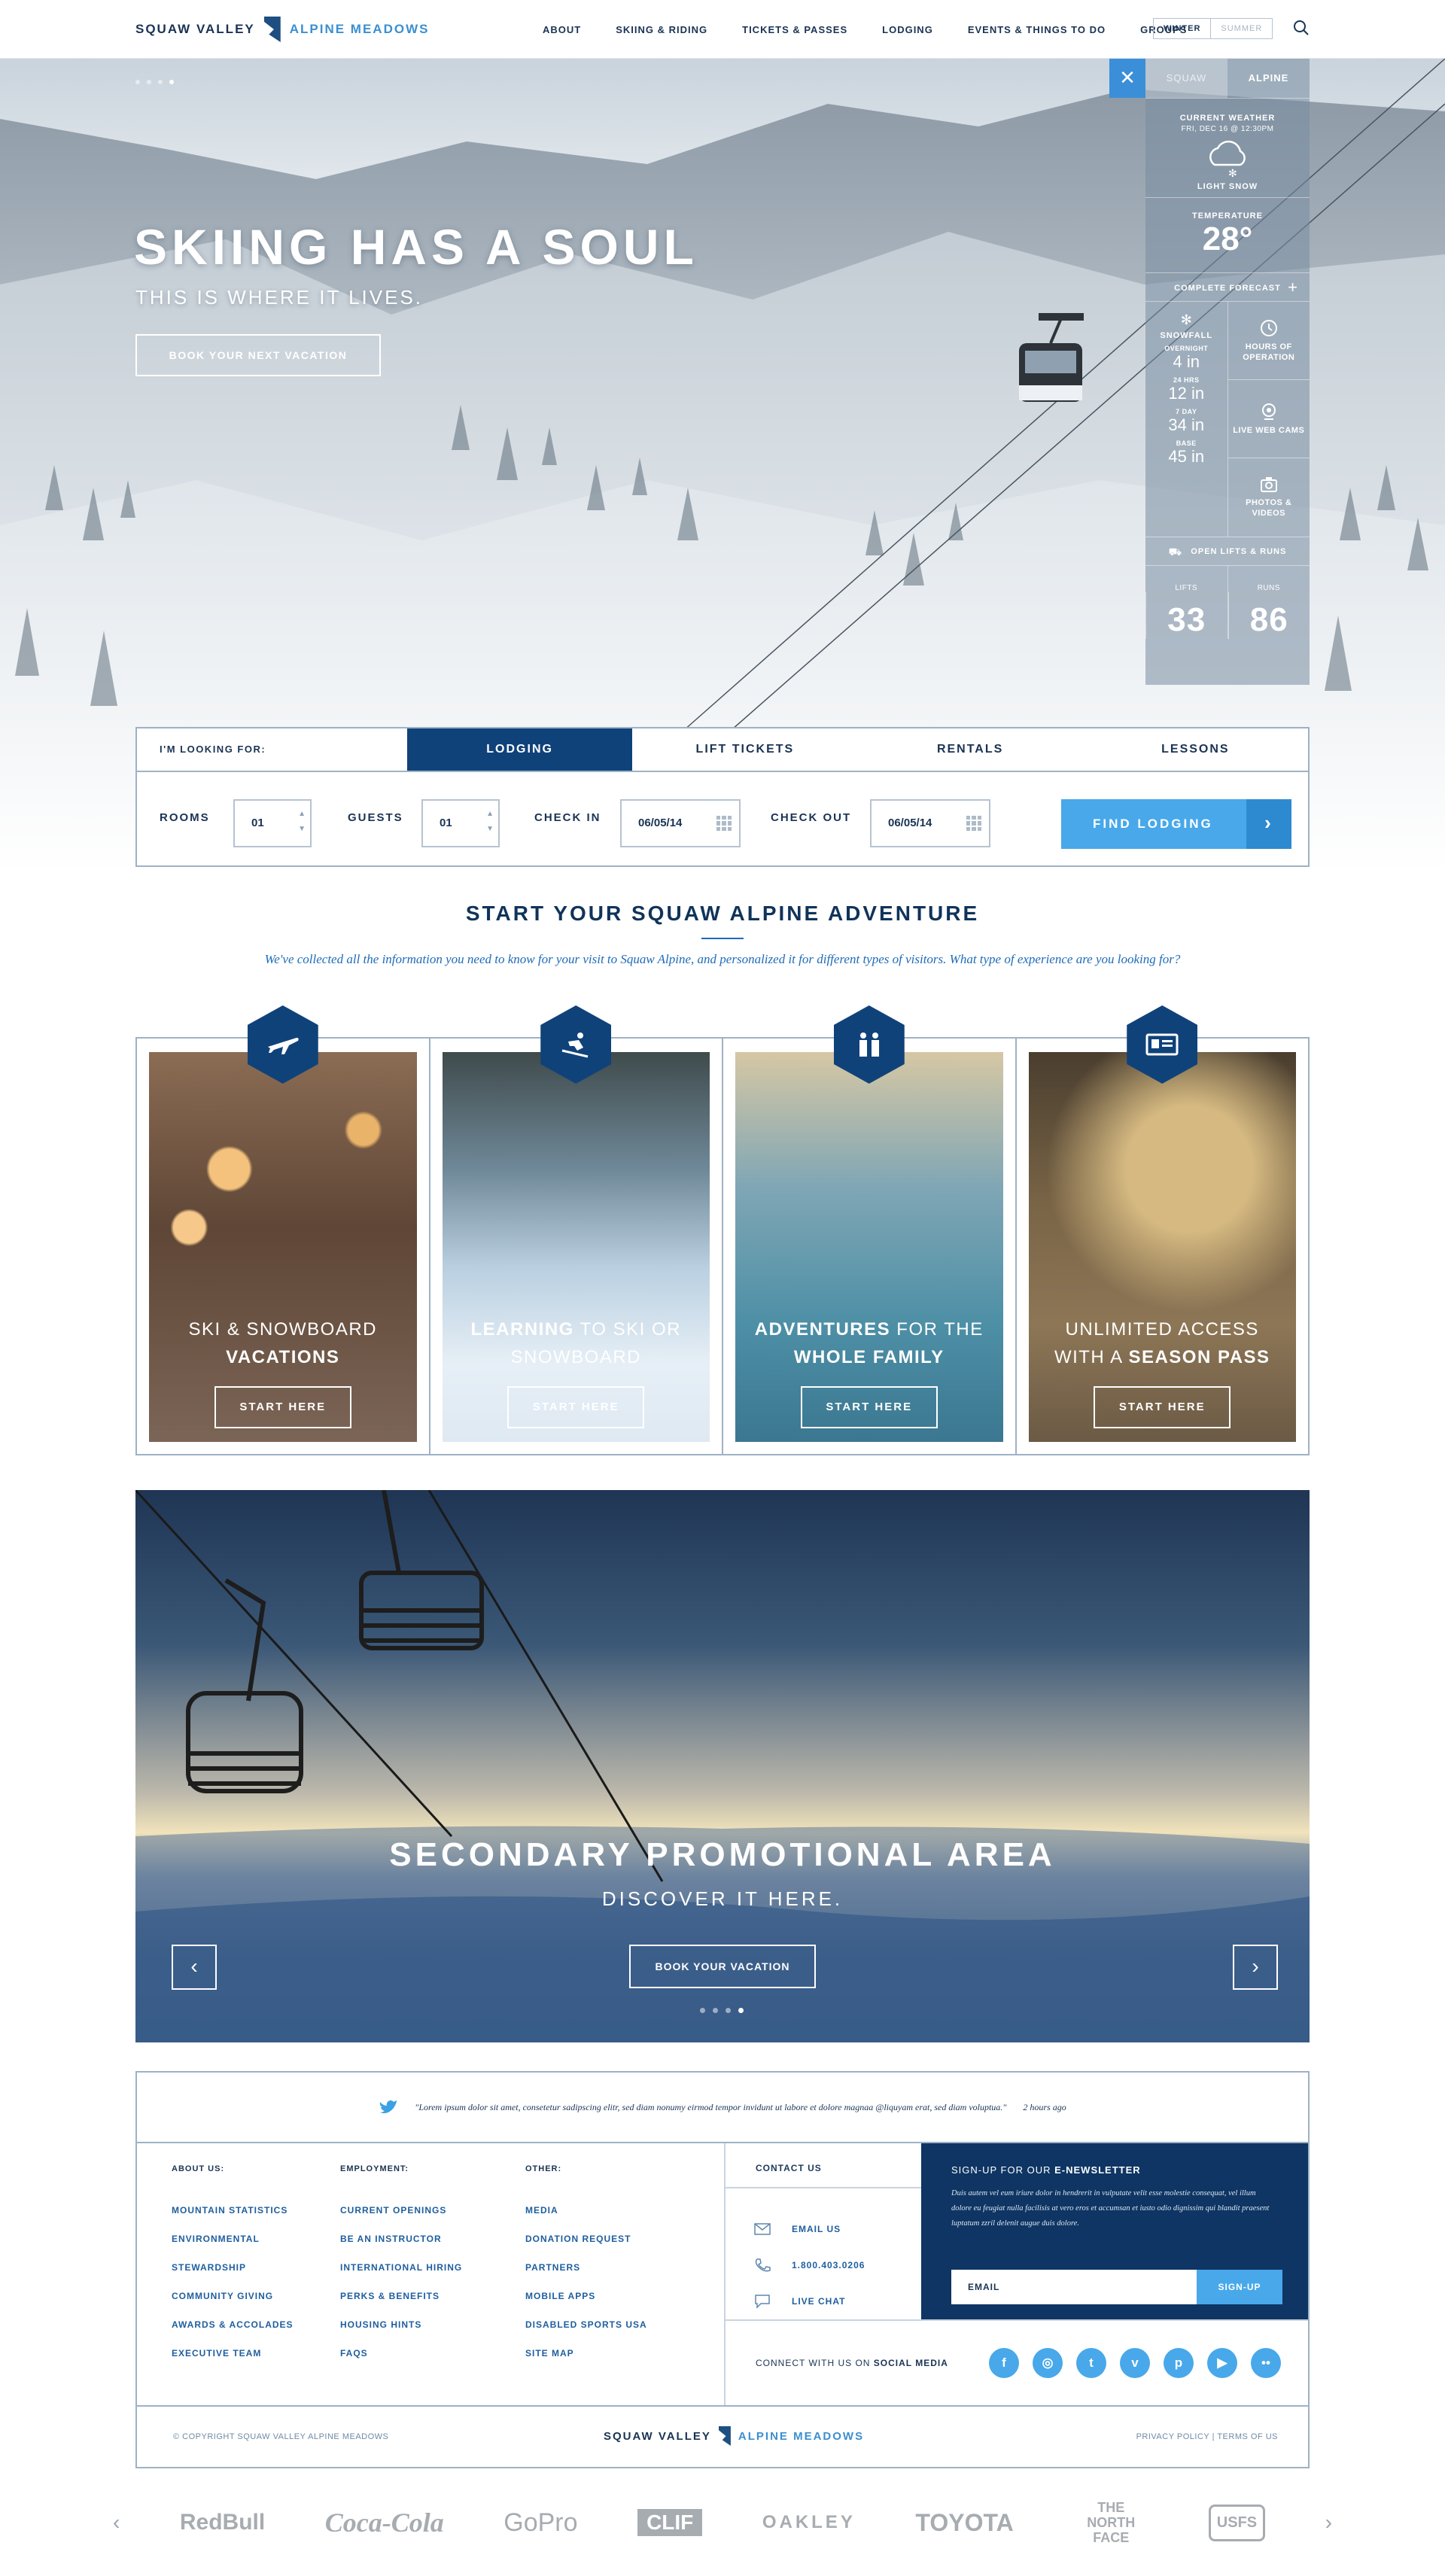  I want to click on footer-link: HOUSING HINTS, so click(401, 2324).